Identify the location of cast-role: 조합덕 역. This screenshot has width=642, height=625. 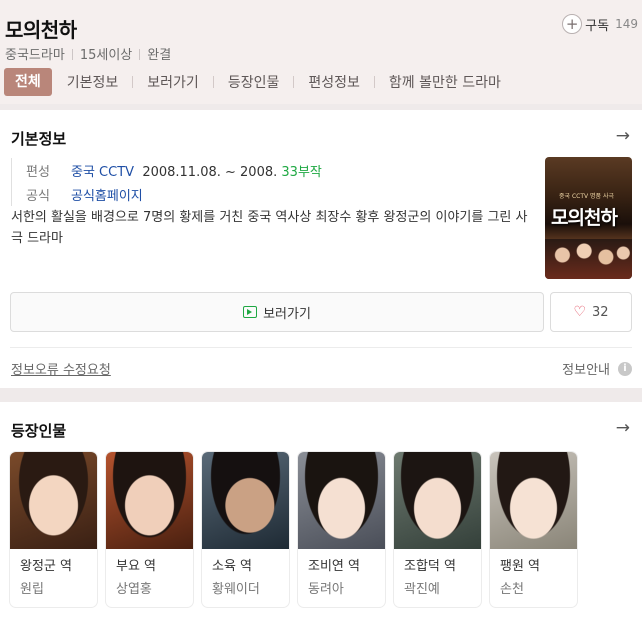
(430, 566).